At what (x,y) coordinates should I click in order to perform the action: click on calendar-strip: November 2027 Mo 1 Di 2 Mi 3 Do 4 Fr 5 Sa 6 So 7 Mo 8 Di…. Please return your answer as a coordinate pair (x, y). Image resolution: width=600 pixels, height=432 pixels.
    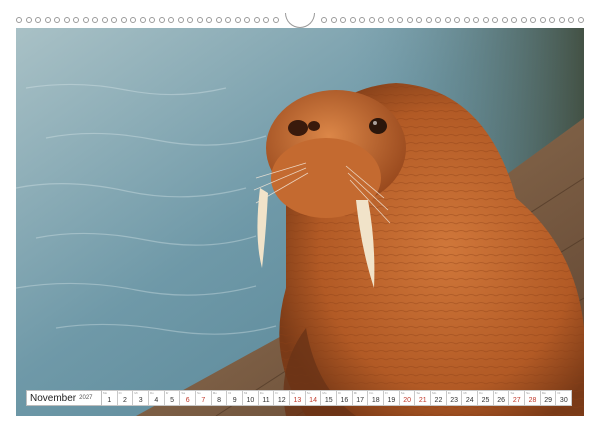
    Looking at the image, I should click on (299, 398).